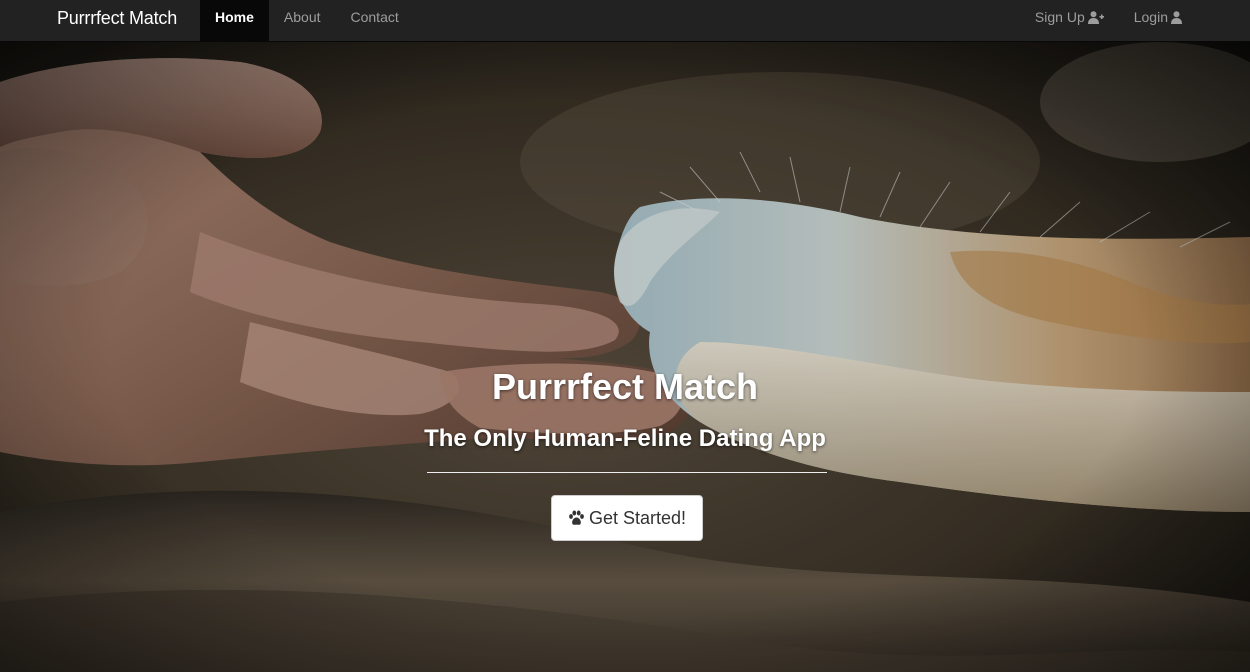 This screenshot has width=1250, height=672. What do you see at coordinates (1095, 17) in the screenshot?
I see `user-plus-icon` at bounding box center [1095, 17].